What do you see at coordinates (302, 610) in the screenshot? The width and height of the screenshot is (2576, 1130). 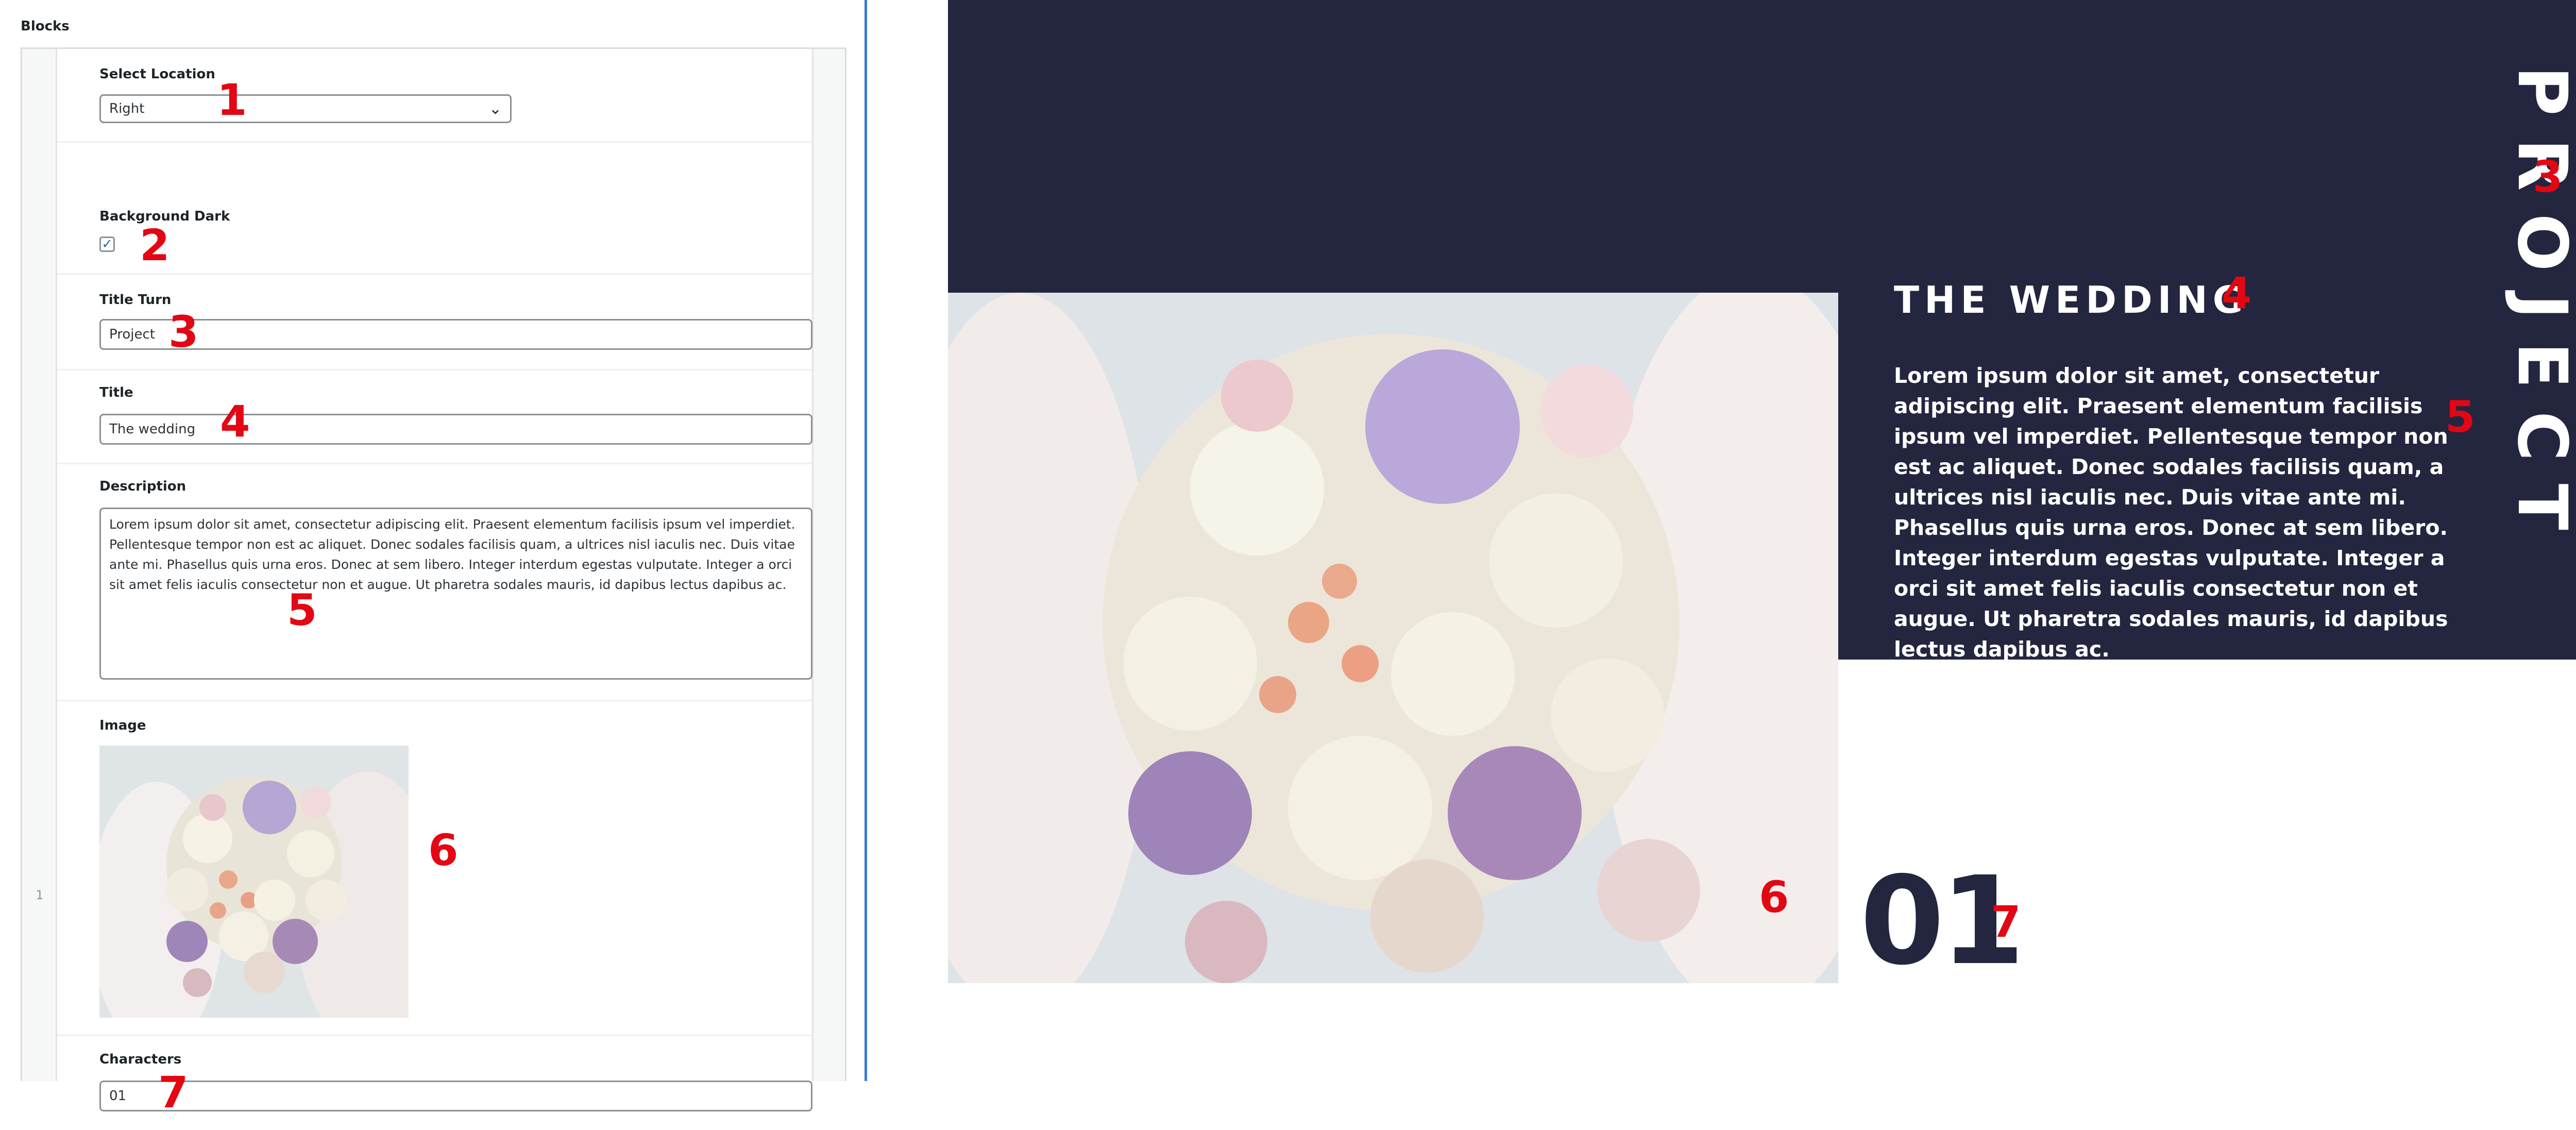 I see `marker-5: 5` at bounding box center [302, 610].